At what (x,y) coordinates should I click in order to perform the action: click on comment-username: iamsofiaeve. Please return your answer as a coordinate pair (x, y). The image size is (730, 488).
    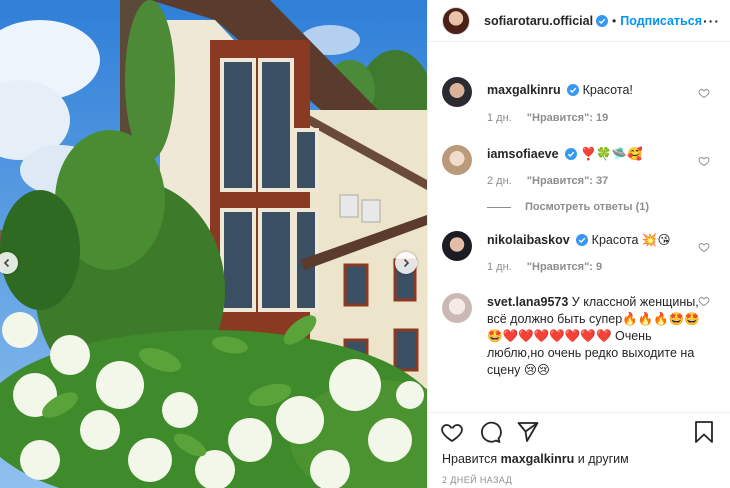
    Looking at the image, I should click on (523, 154).